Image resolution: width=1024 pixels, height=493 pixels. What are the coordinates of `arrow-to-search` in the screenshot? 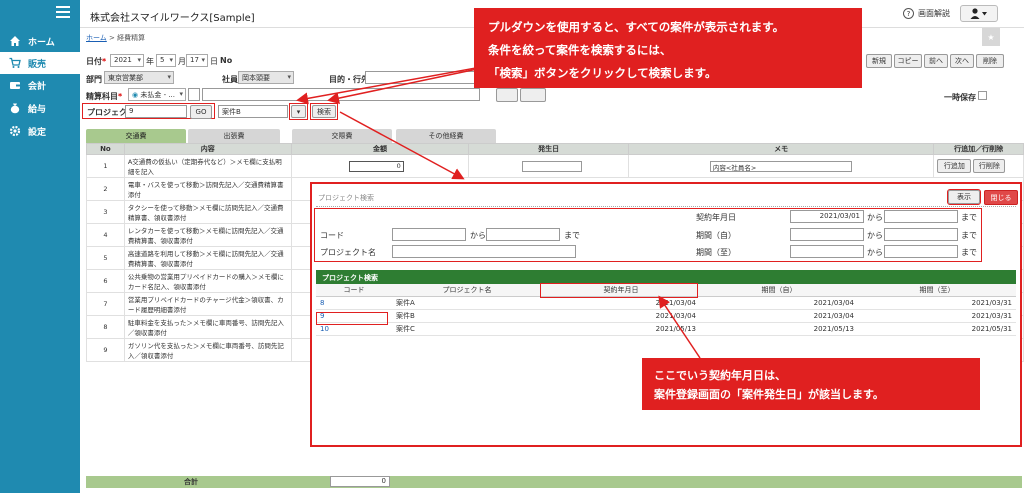 It's located at (424, 82).